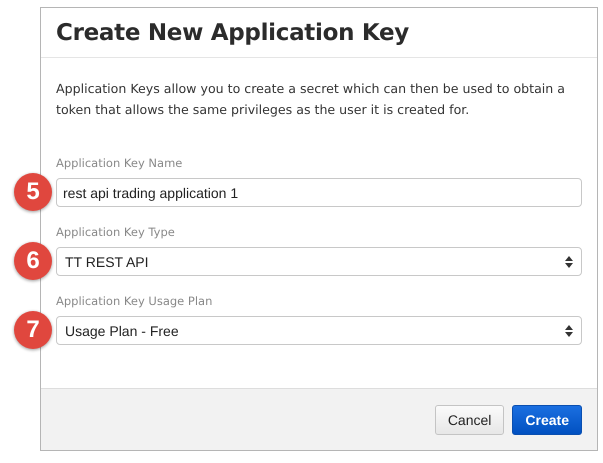 The height and width of the screenshot is (463, 603). What do you see at coordinates (319, 330) in the screenshot?
I see `select-field: Usage Plan - Free` at bounding box center [319, 330].